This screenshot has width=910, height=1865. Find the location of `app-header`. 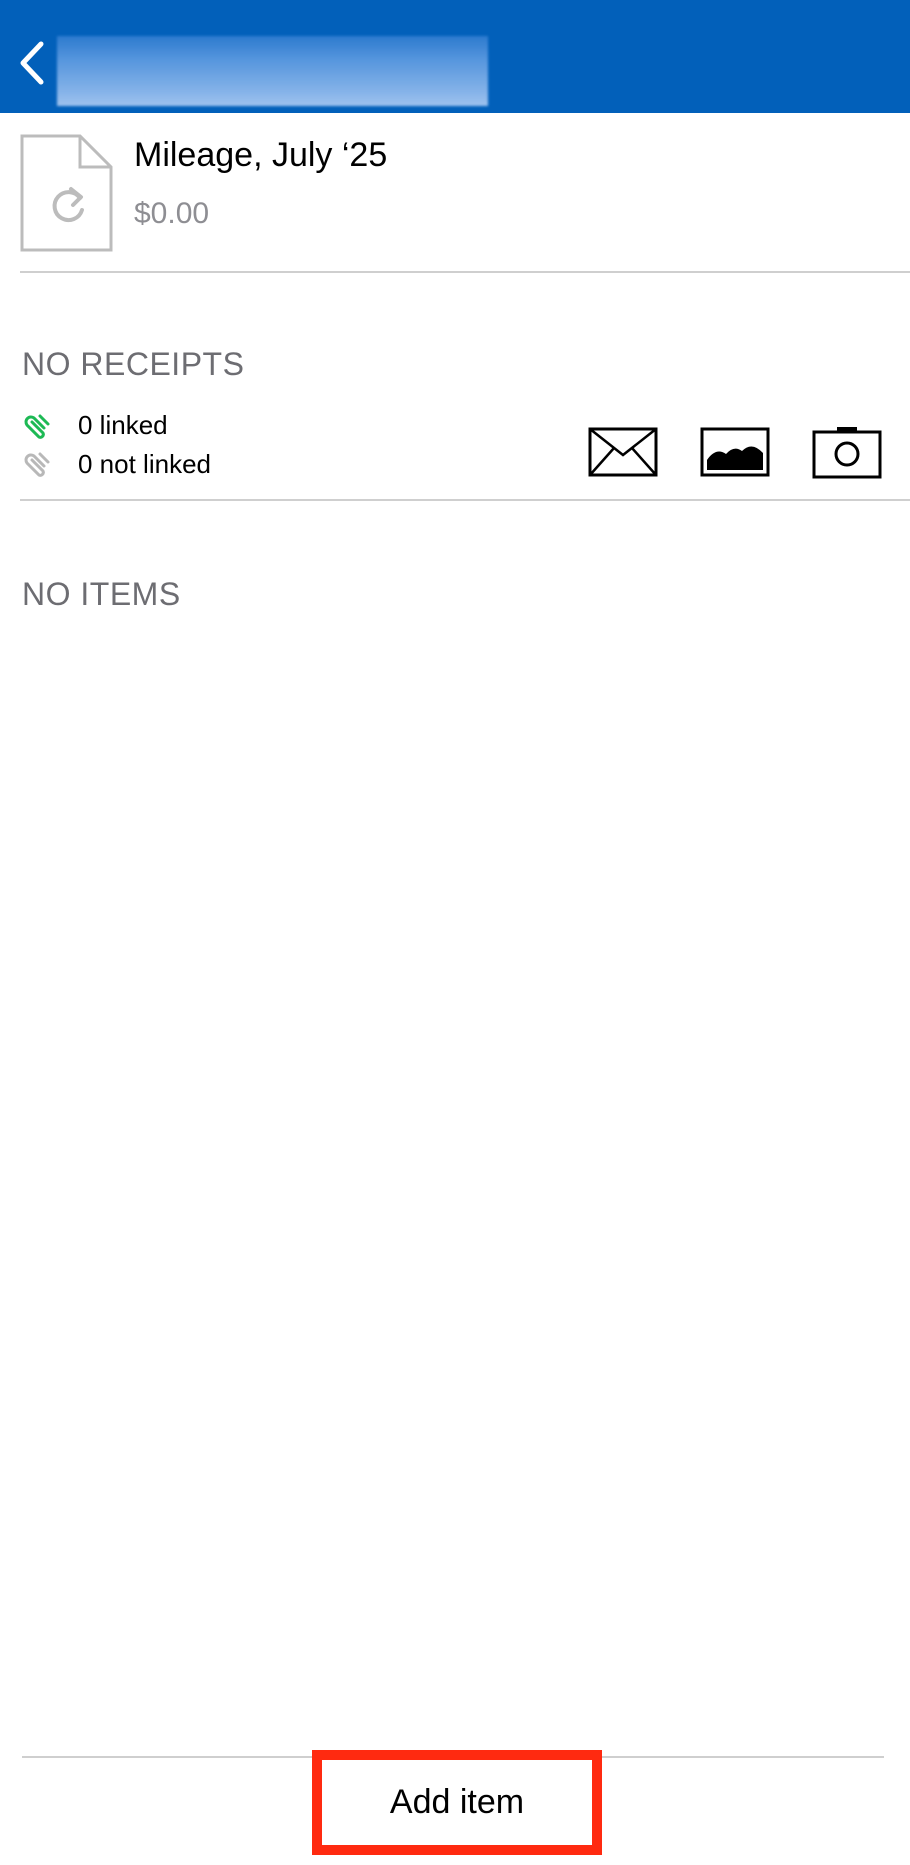

app-header is located at coordinates (455, 56).